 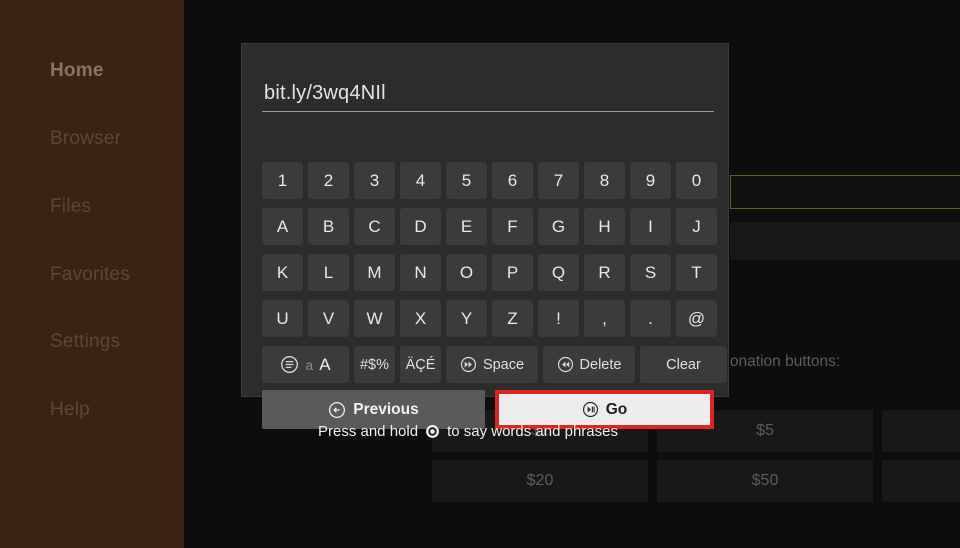 I want to click on voice-hint-bar: Press and hold to say words and phrases, so click(x=468, y=431).